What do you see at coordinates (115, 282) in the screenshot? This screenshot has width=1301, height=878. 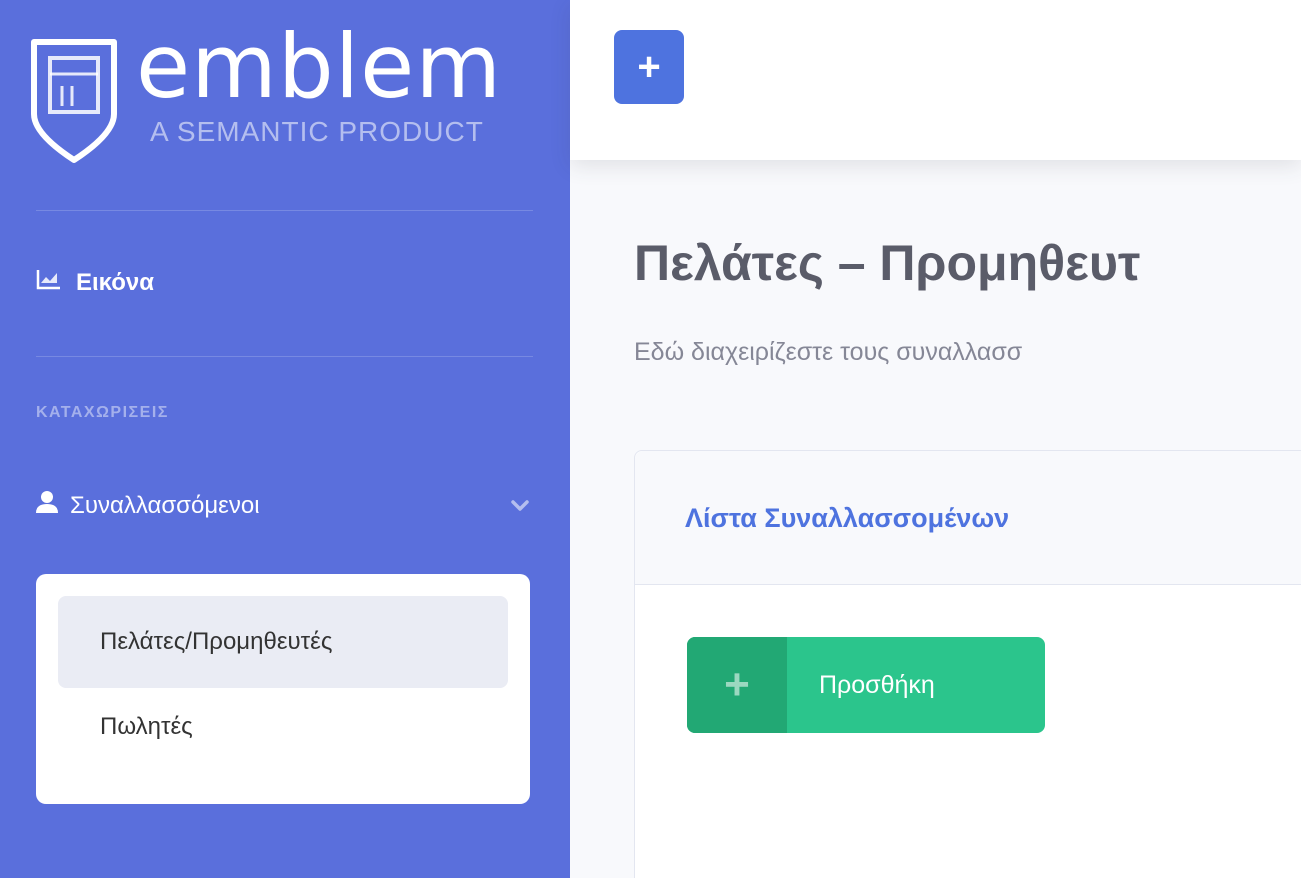 I see `sidebar-item-label: Εικόνα` at bounding box center [115, 282].